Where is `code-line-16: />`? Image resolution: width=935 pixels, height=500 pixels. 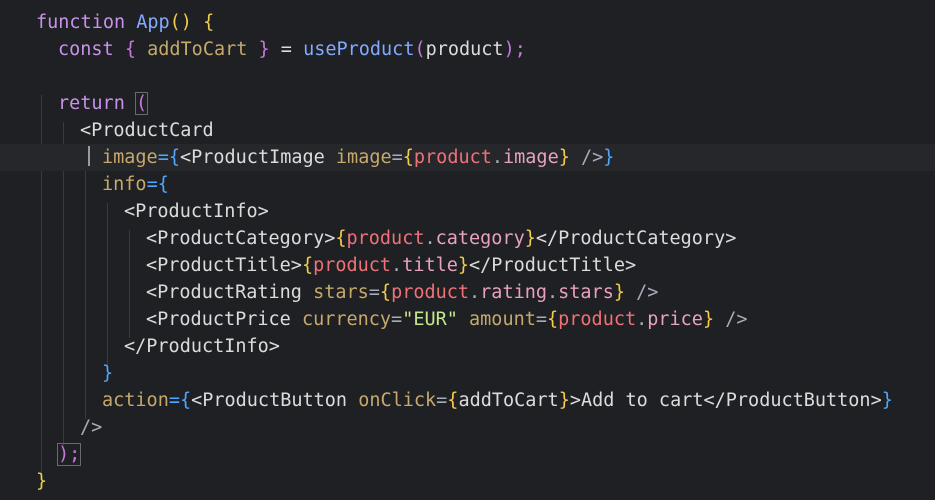
code-line-16: /> is located at coordinates (467, 427).